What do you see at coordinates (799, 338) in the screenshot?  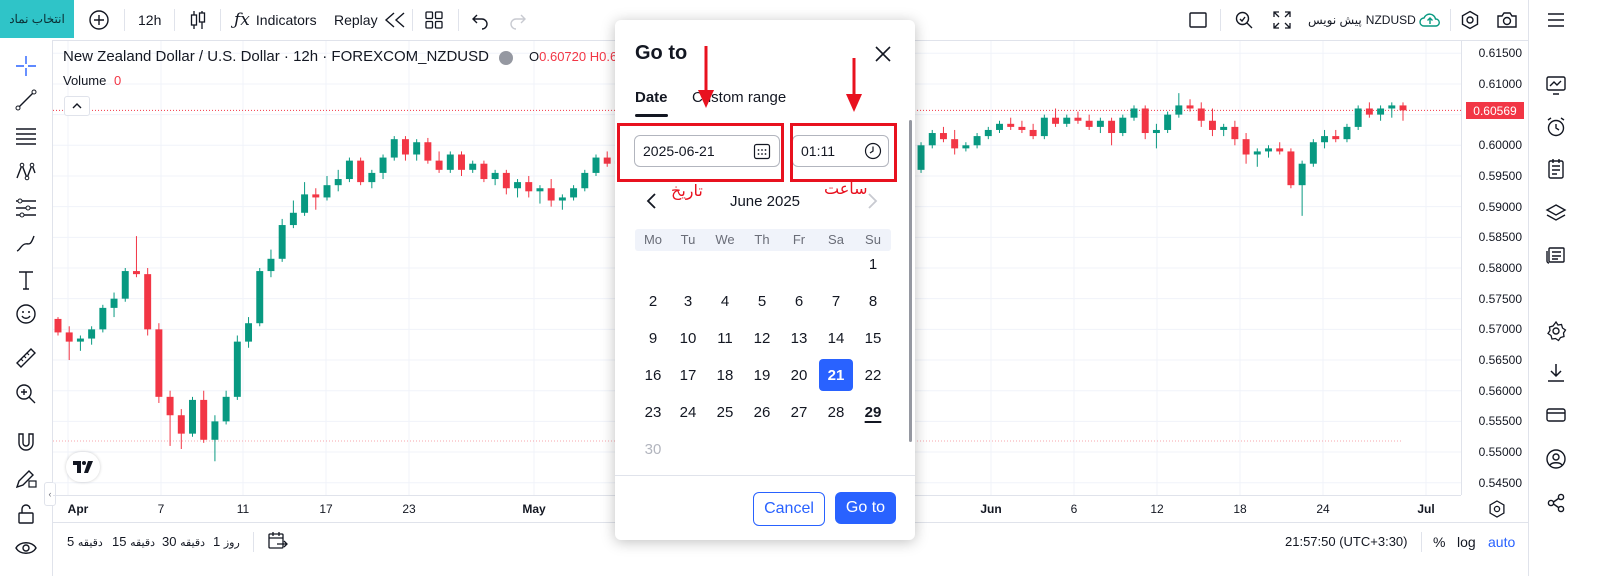 I see `calendar-day: 13` at bounding box center [799, 338].